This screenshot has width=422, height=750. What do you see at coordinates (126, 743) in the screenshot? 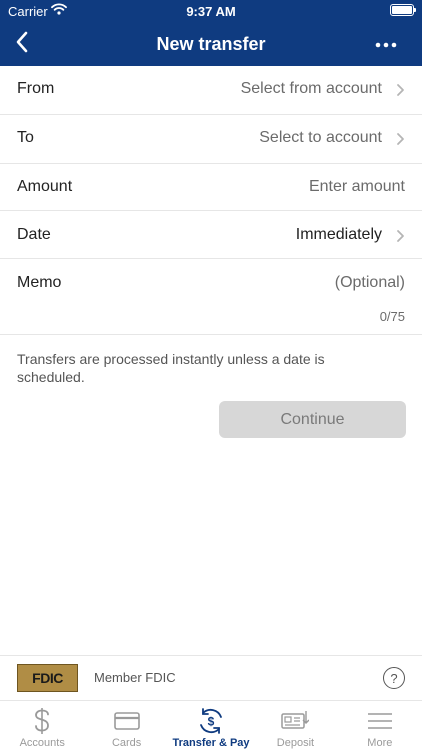
I see `tab-label: Cards` at bounding box center [126, 743].